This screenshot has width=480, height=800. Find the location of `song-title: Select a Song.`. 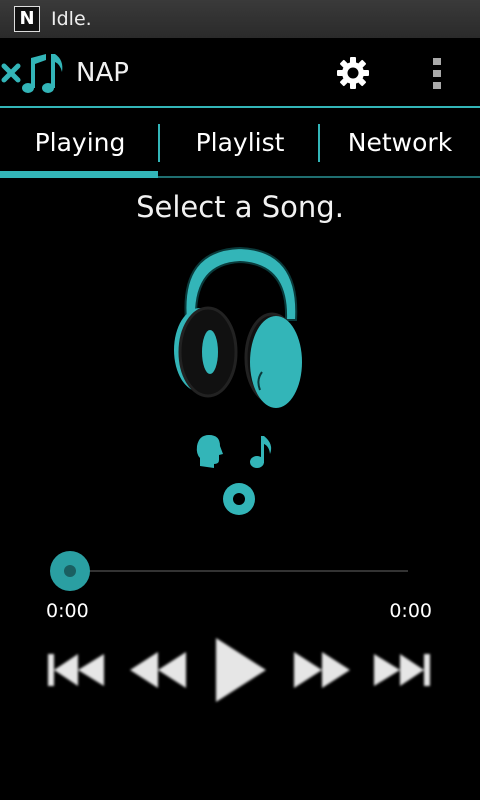

song-title: Select a Song. is located at coordinates (240, 207).